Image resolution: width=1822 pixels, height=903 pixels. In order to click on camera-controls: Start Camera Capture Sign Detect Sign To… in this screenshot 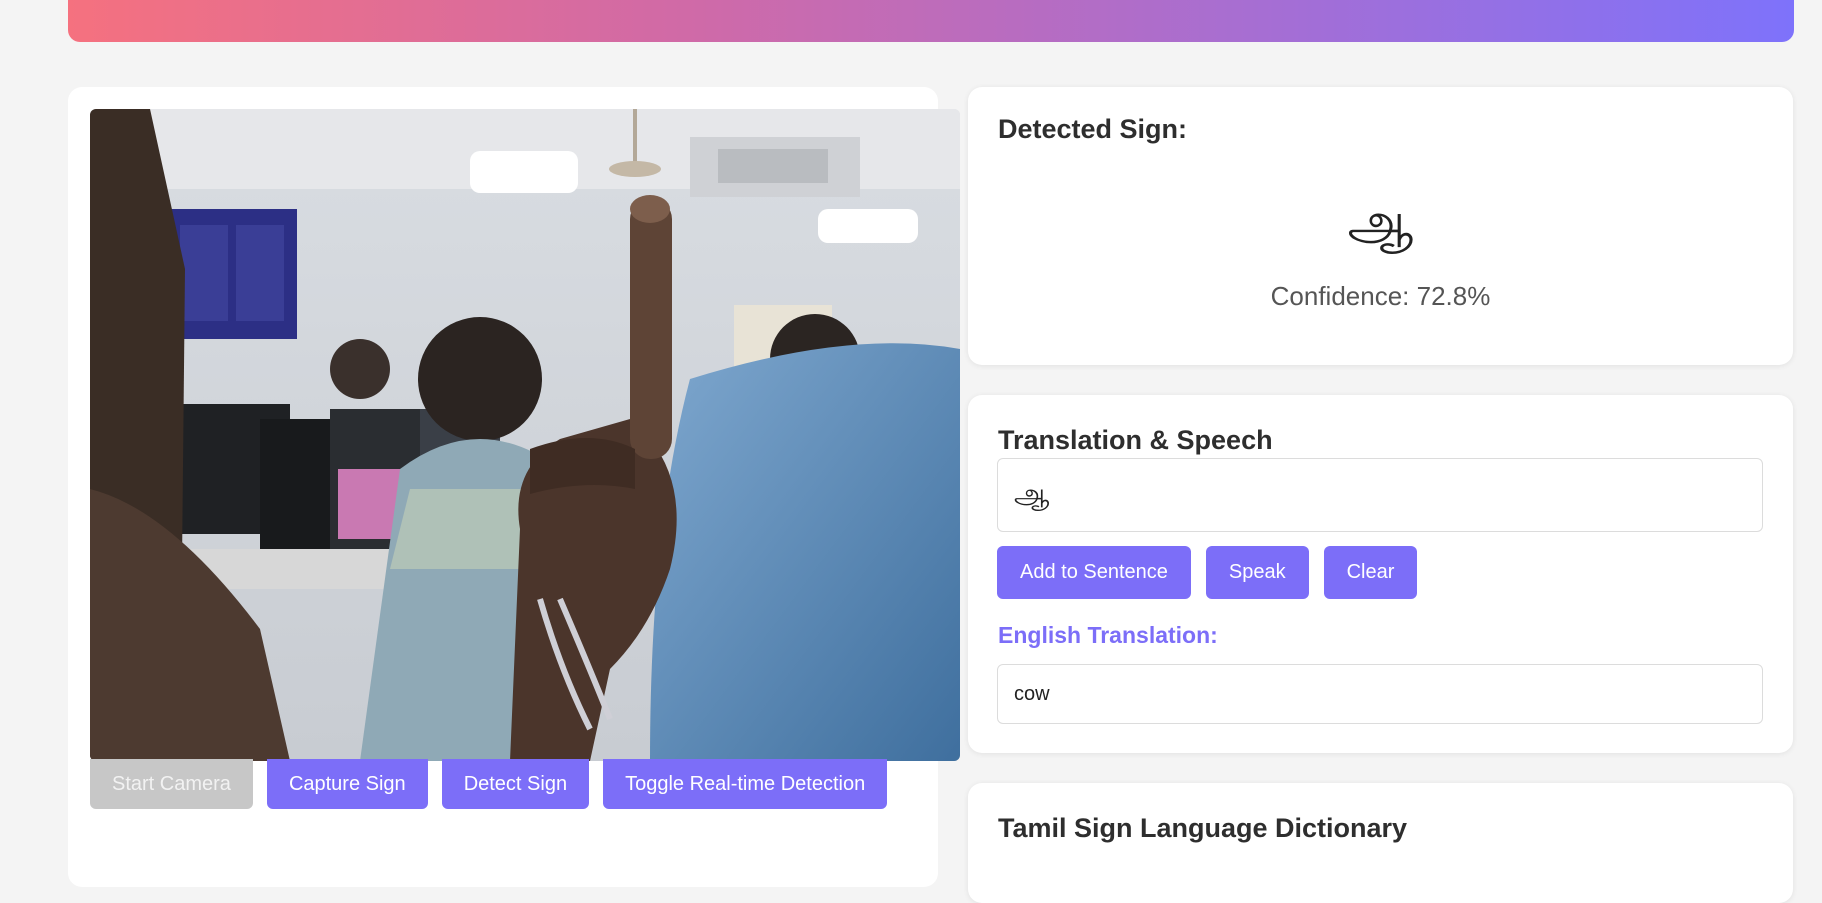, I will do `click(489, 784)`.